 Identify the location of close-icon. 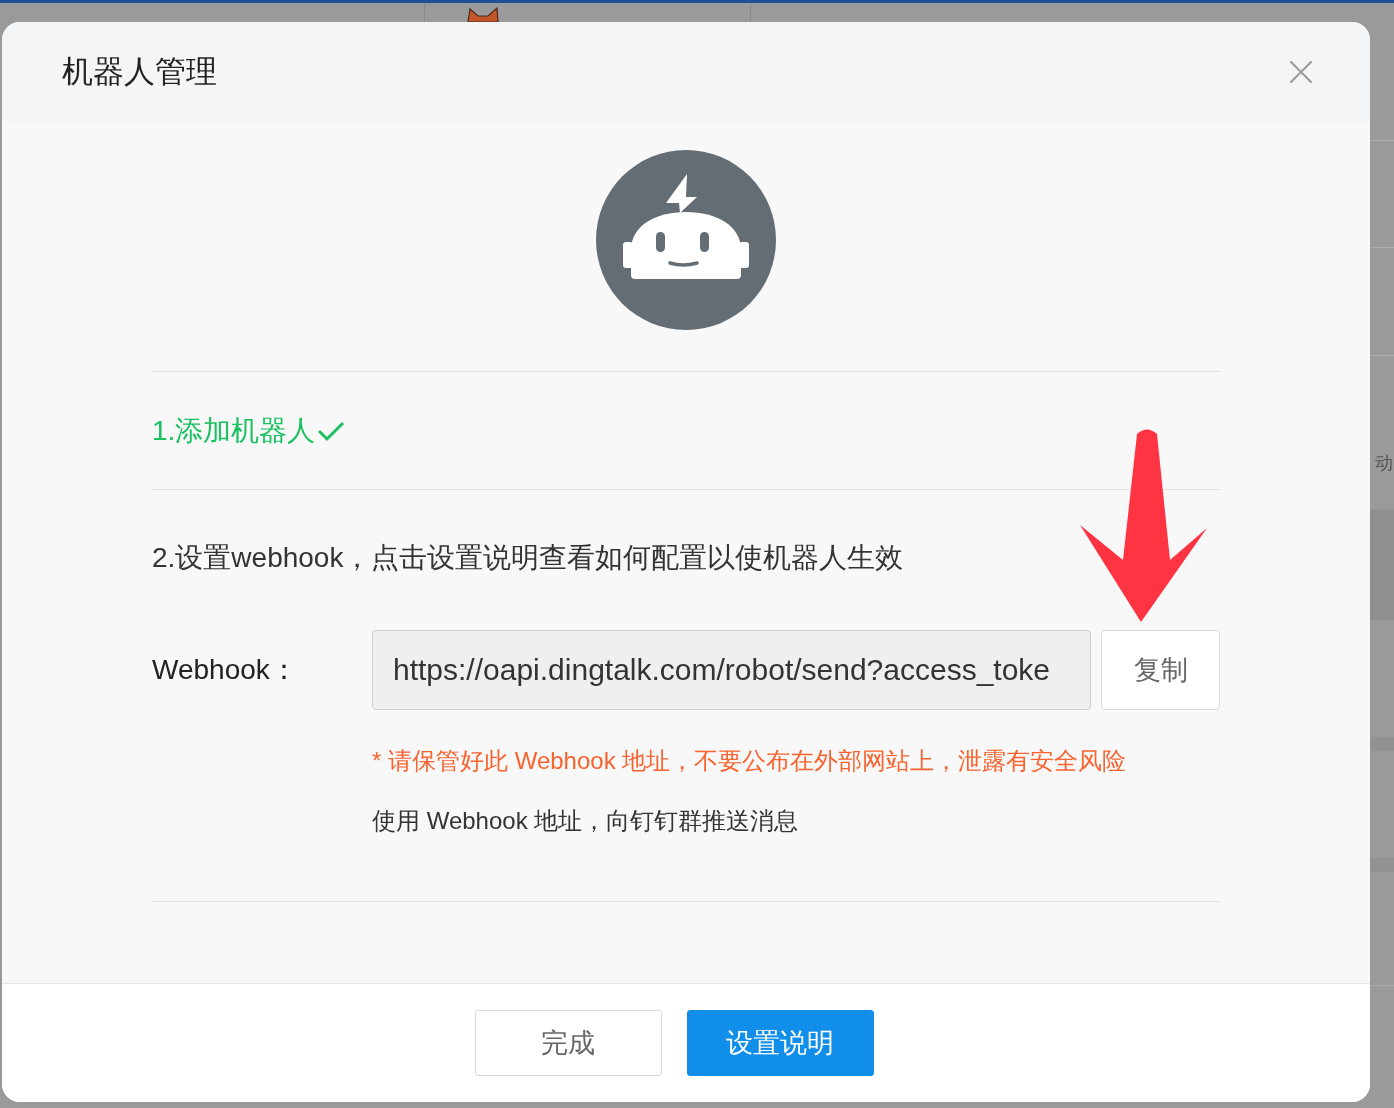
(1301, 72).